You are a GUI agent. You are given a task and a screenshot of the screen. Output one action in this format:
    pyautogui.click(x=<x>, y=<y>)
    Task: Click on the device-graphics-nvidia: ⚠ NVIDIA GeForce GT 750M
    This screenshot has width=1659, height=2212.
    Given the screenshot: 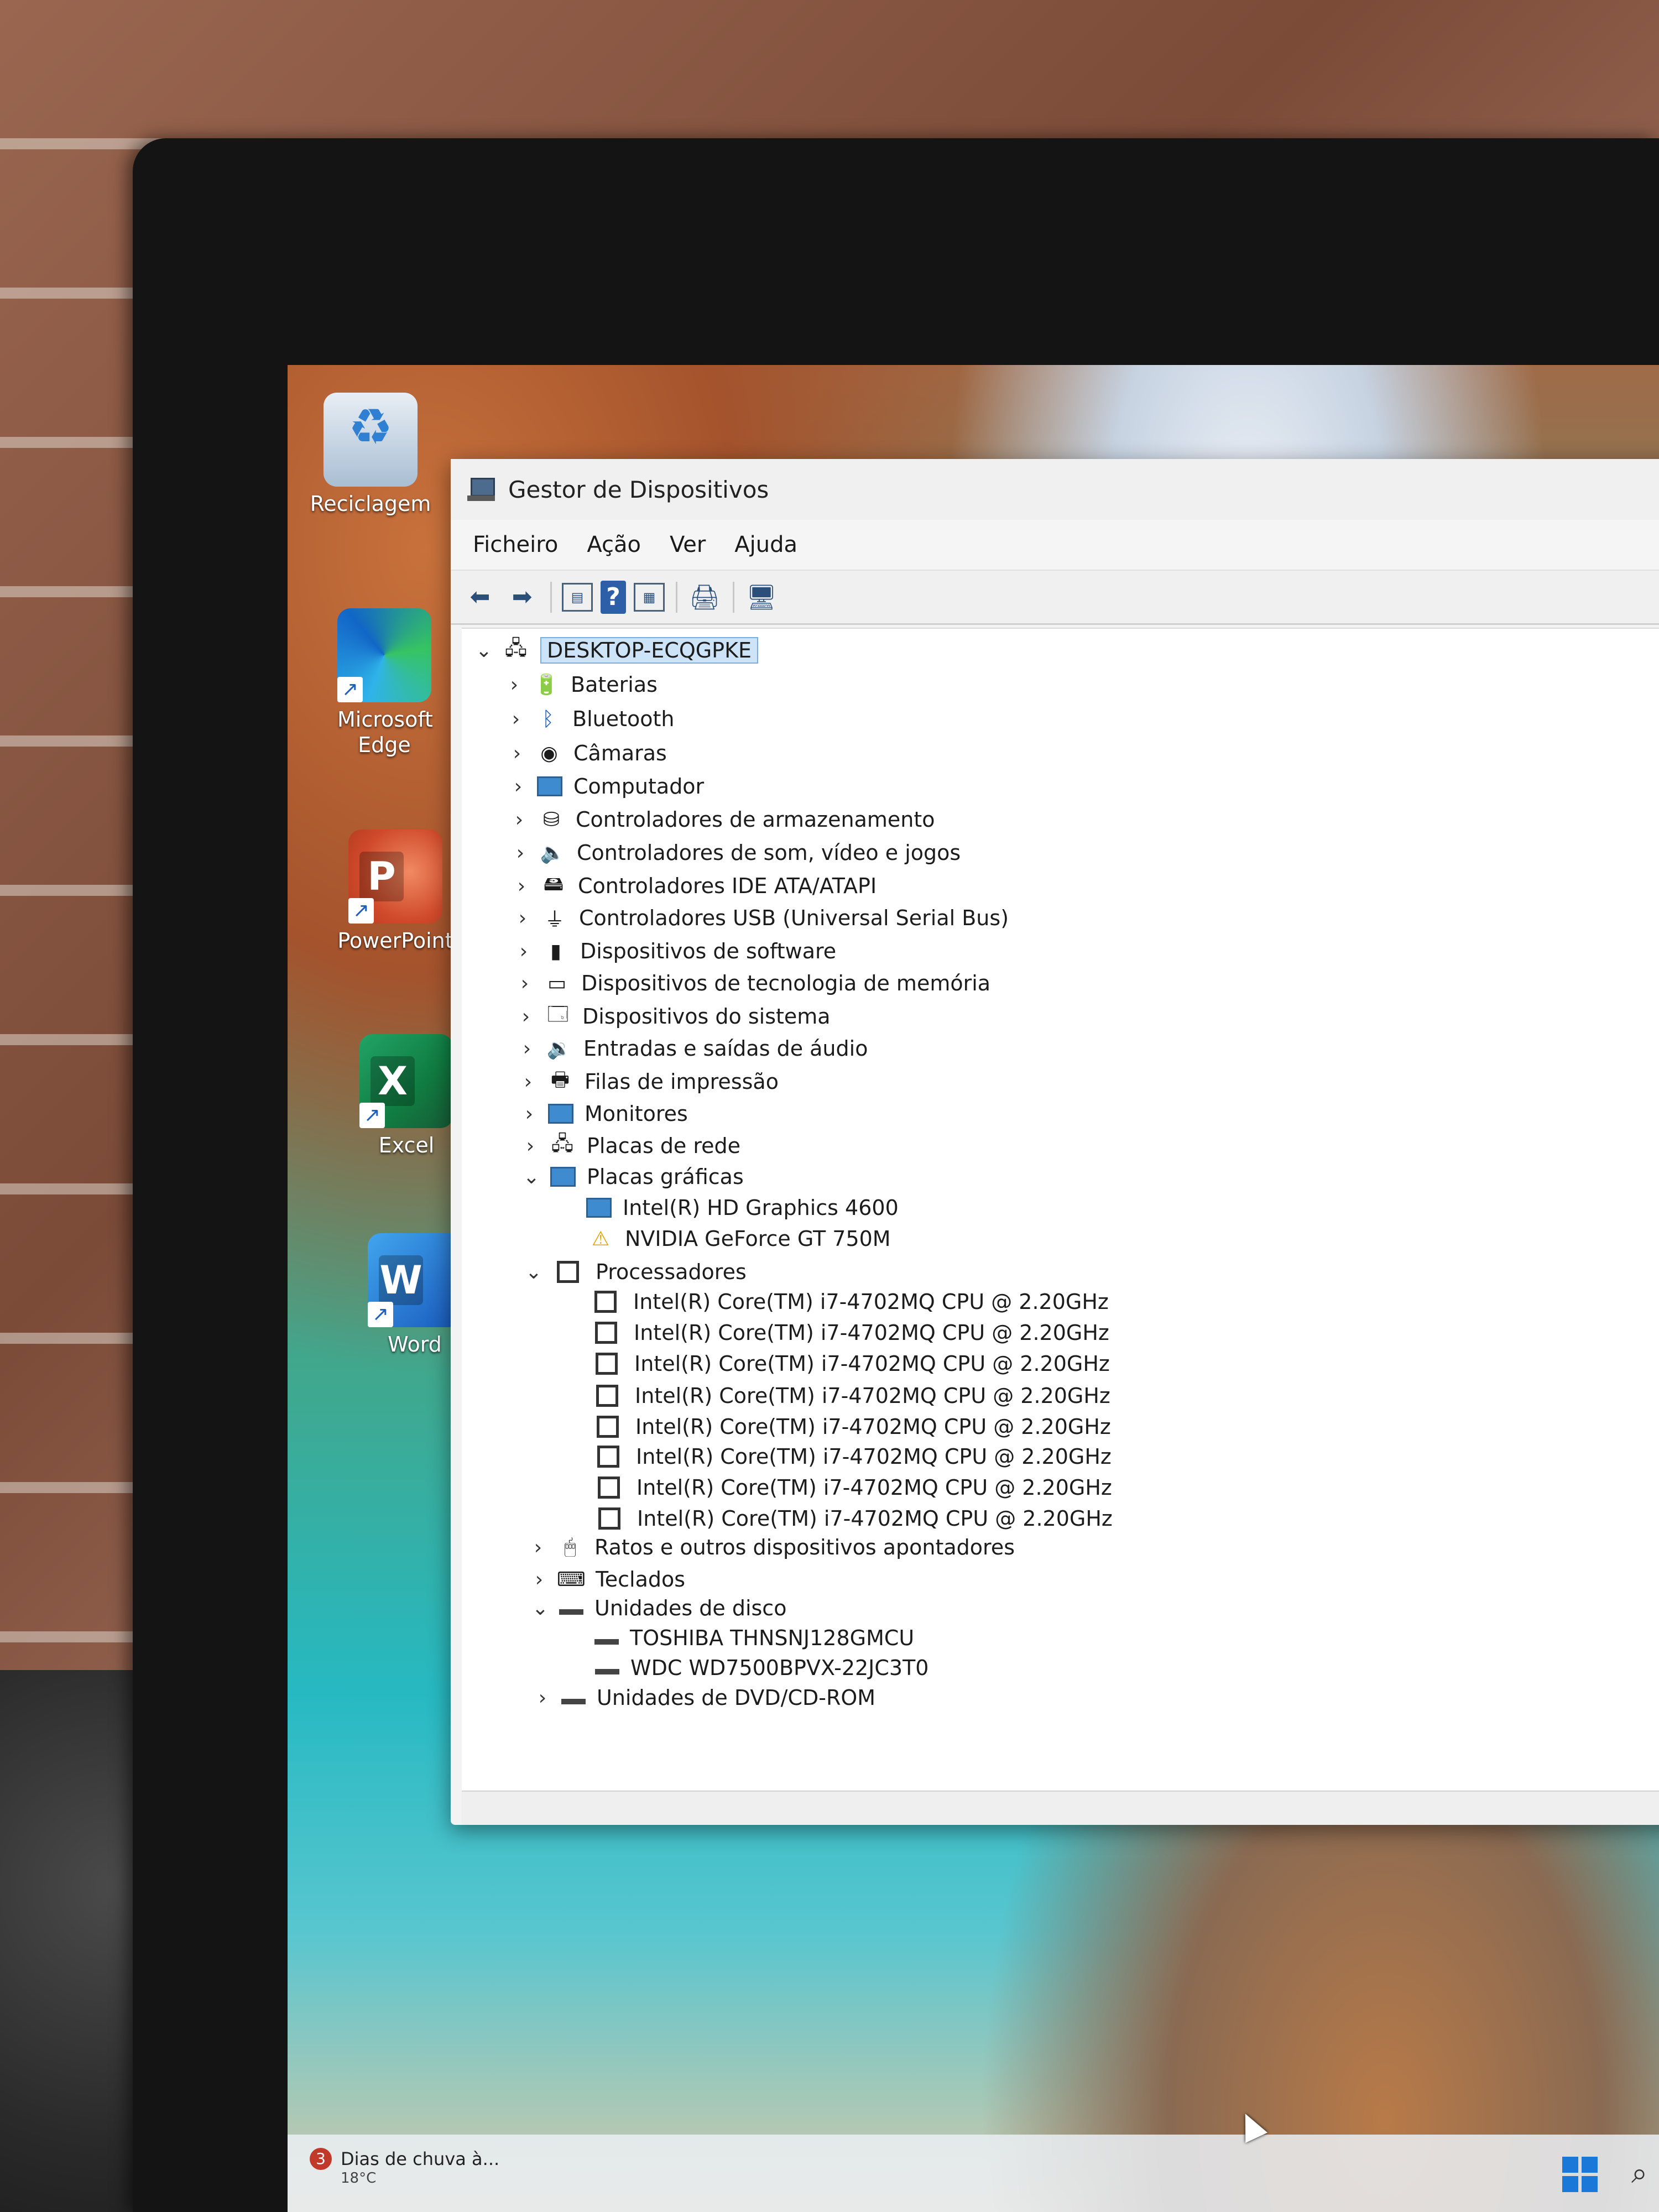 What is the action you would take?
    pyautogui.click(x=739, y=1239)
    